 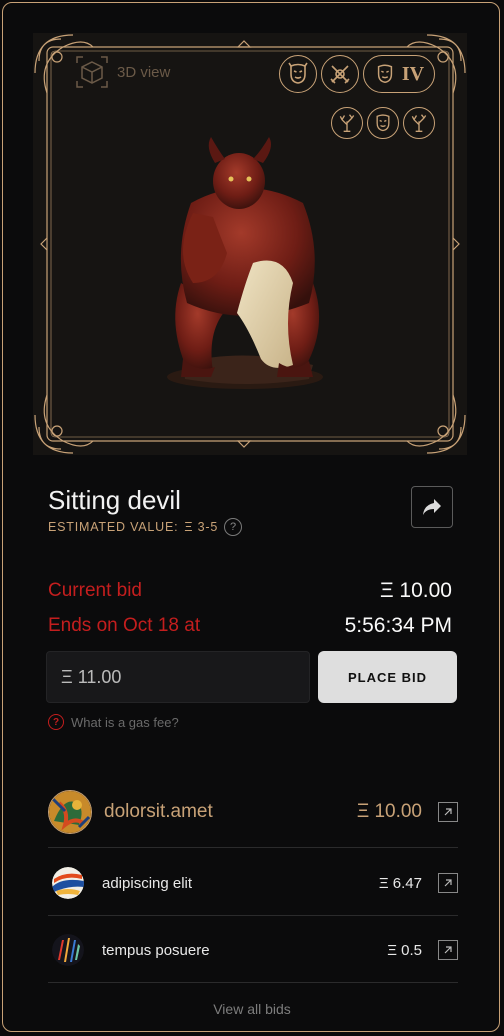 I want to click on share-button, so click(x=432, y=507).